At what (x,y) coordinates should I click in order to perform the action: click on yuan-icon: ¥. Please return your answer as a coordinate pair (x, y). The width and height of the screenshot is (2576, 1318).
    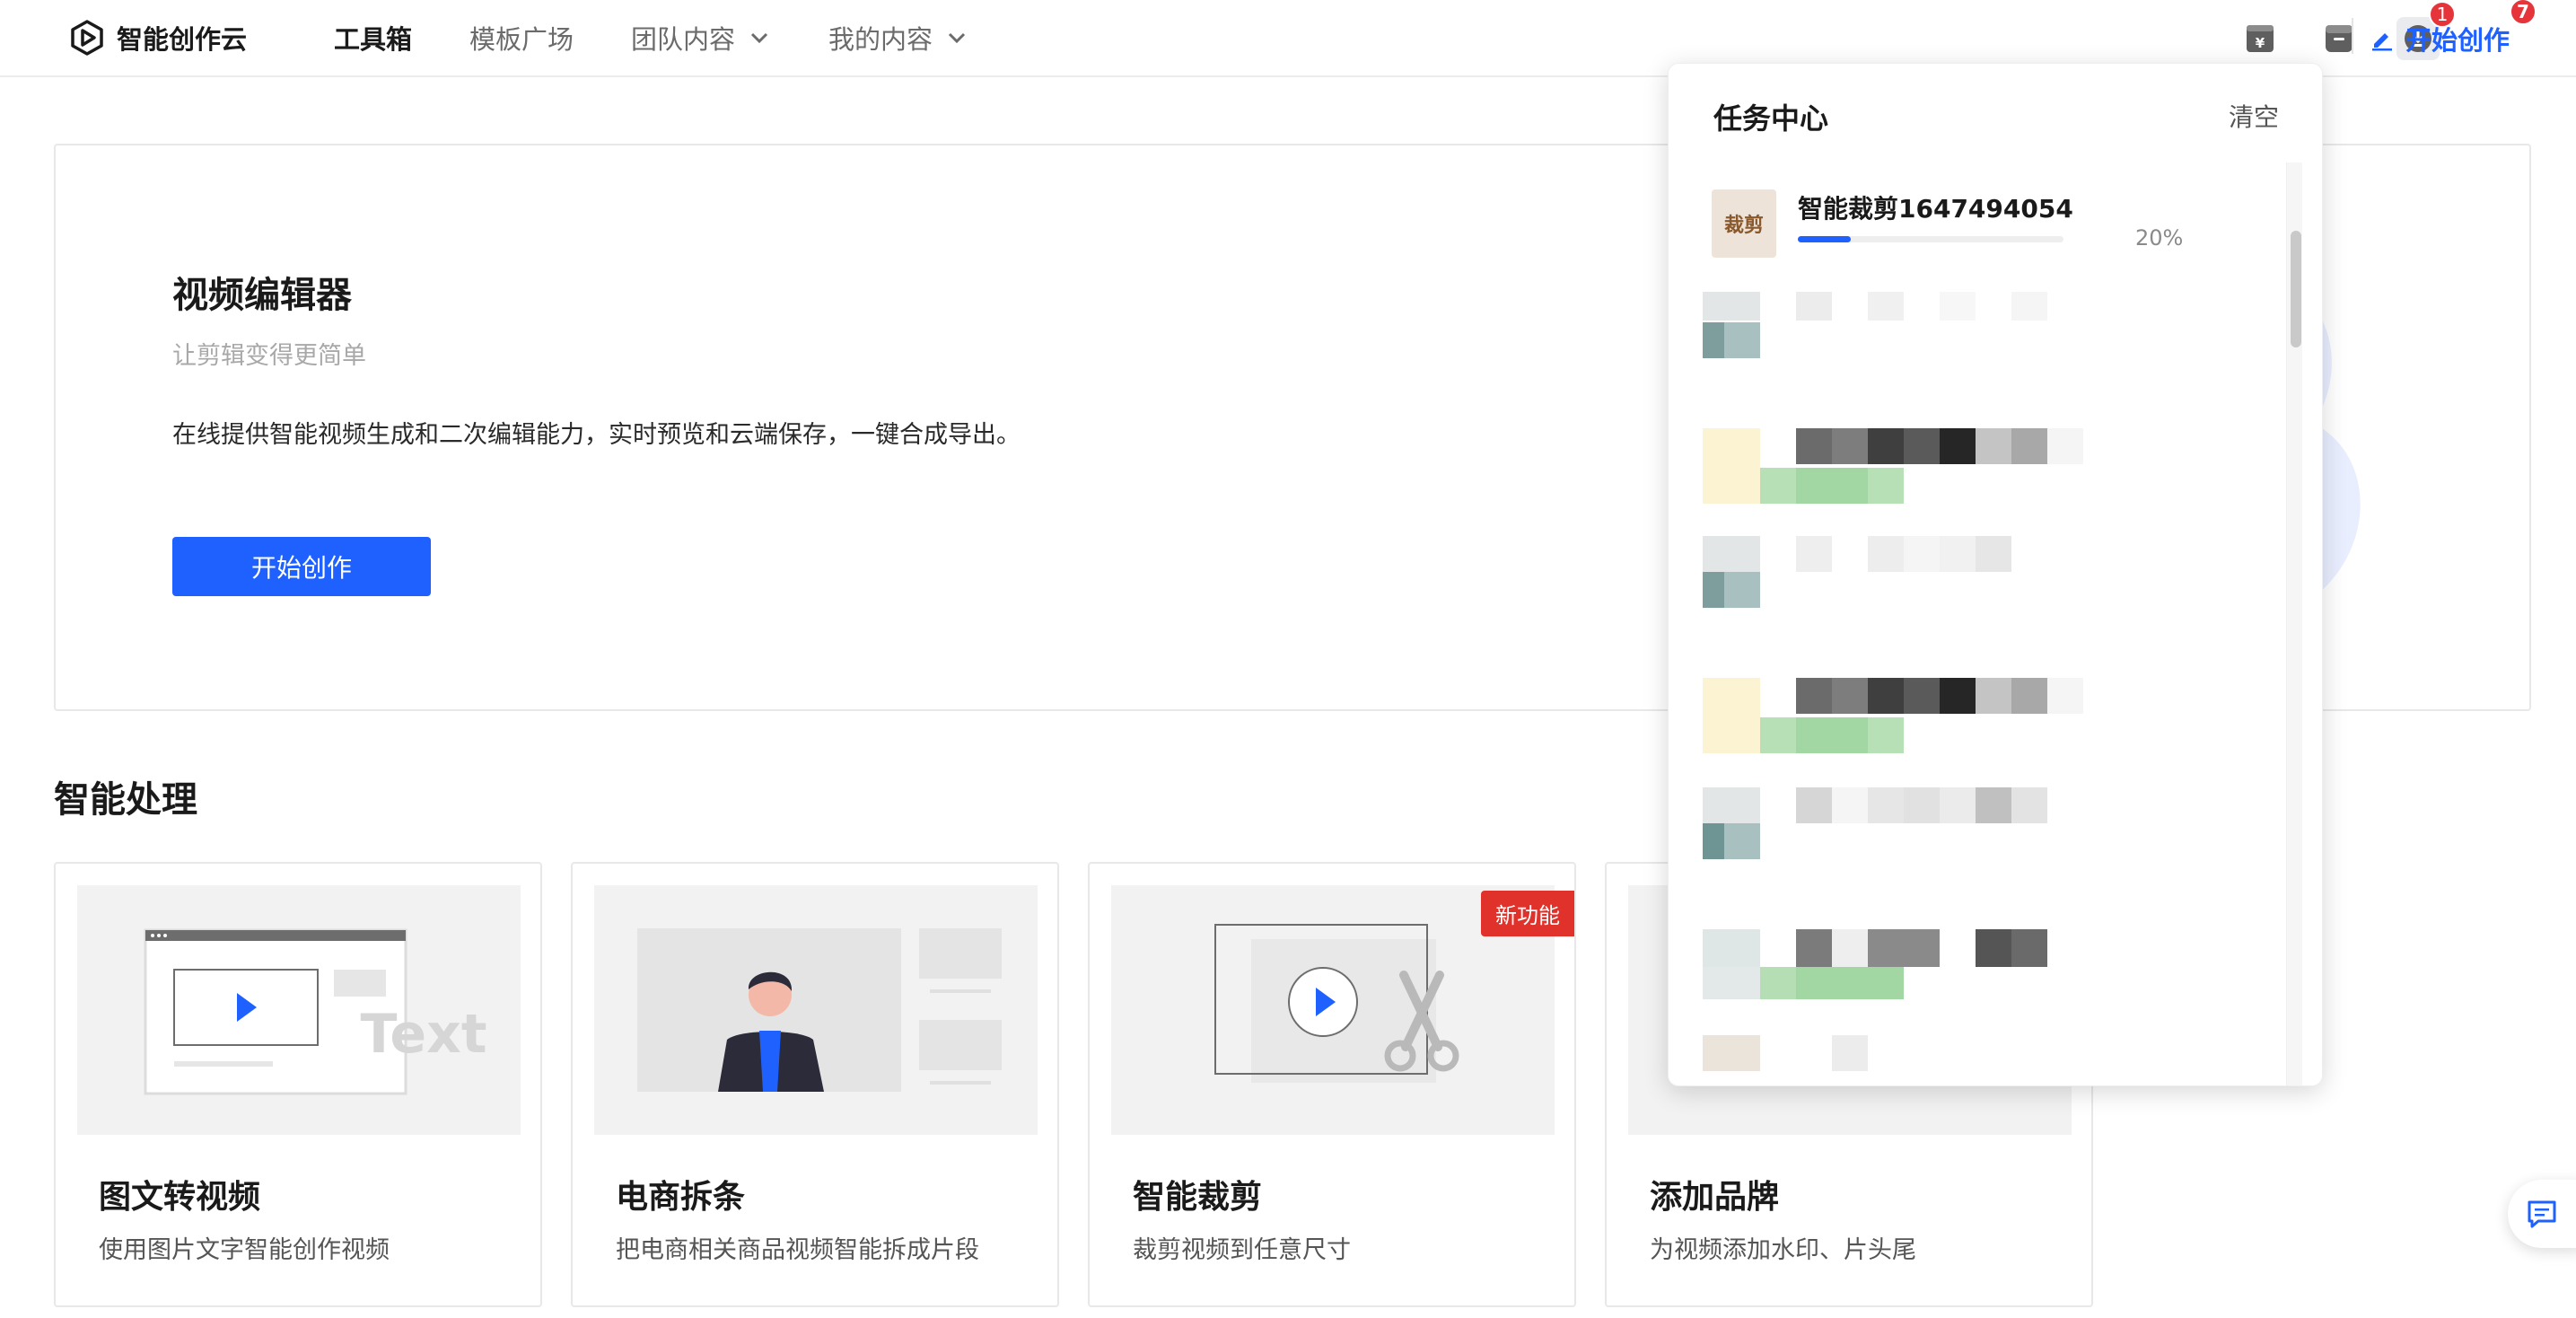
    Looking at the image, I should click on (2260, 39).